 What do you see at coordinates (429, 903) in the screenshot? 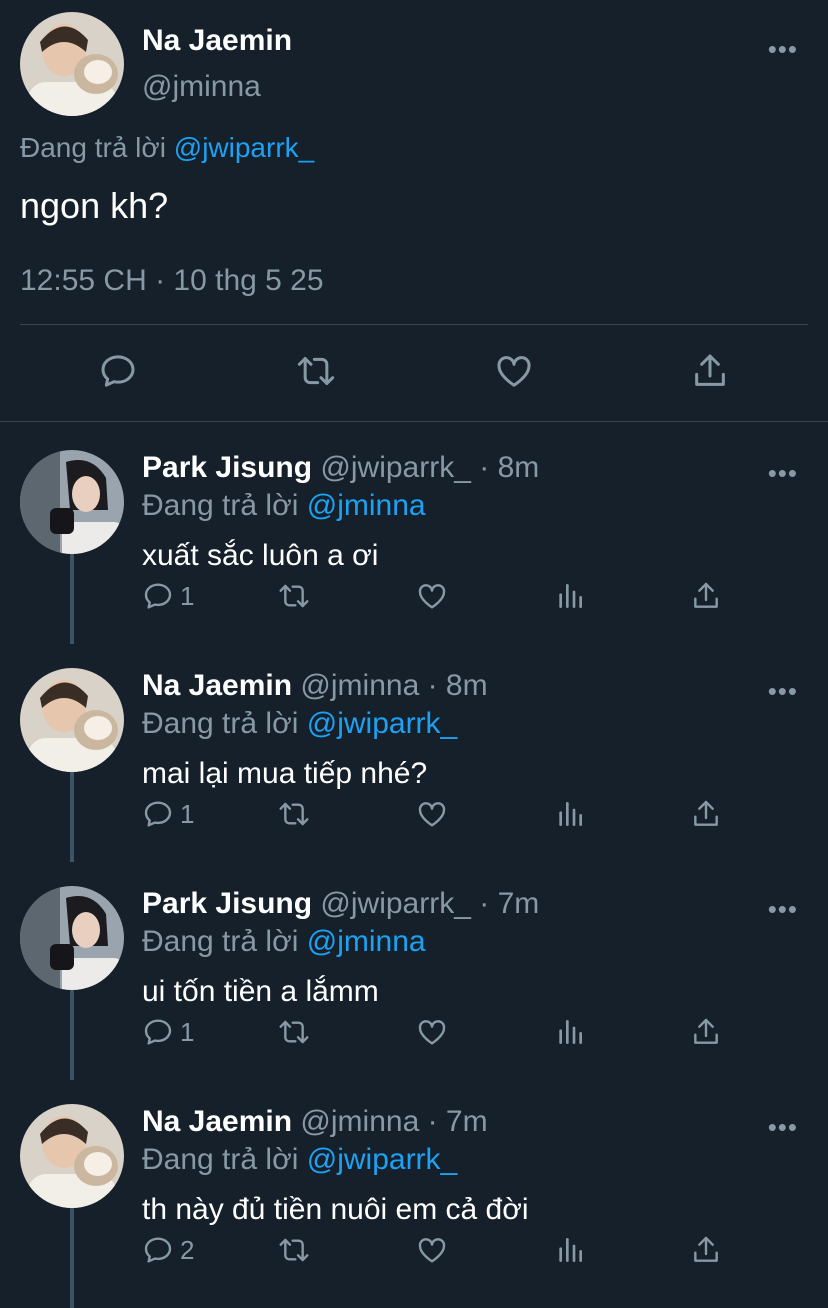
I see `handle-and-time: @jwiparrk_ · 7m` at bounding box center [429, 903].